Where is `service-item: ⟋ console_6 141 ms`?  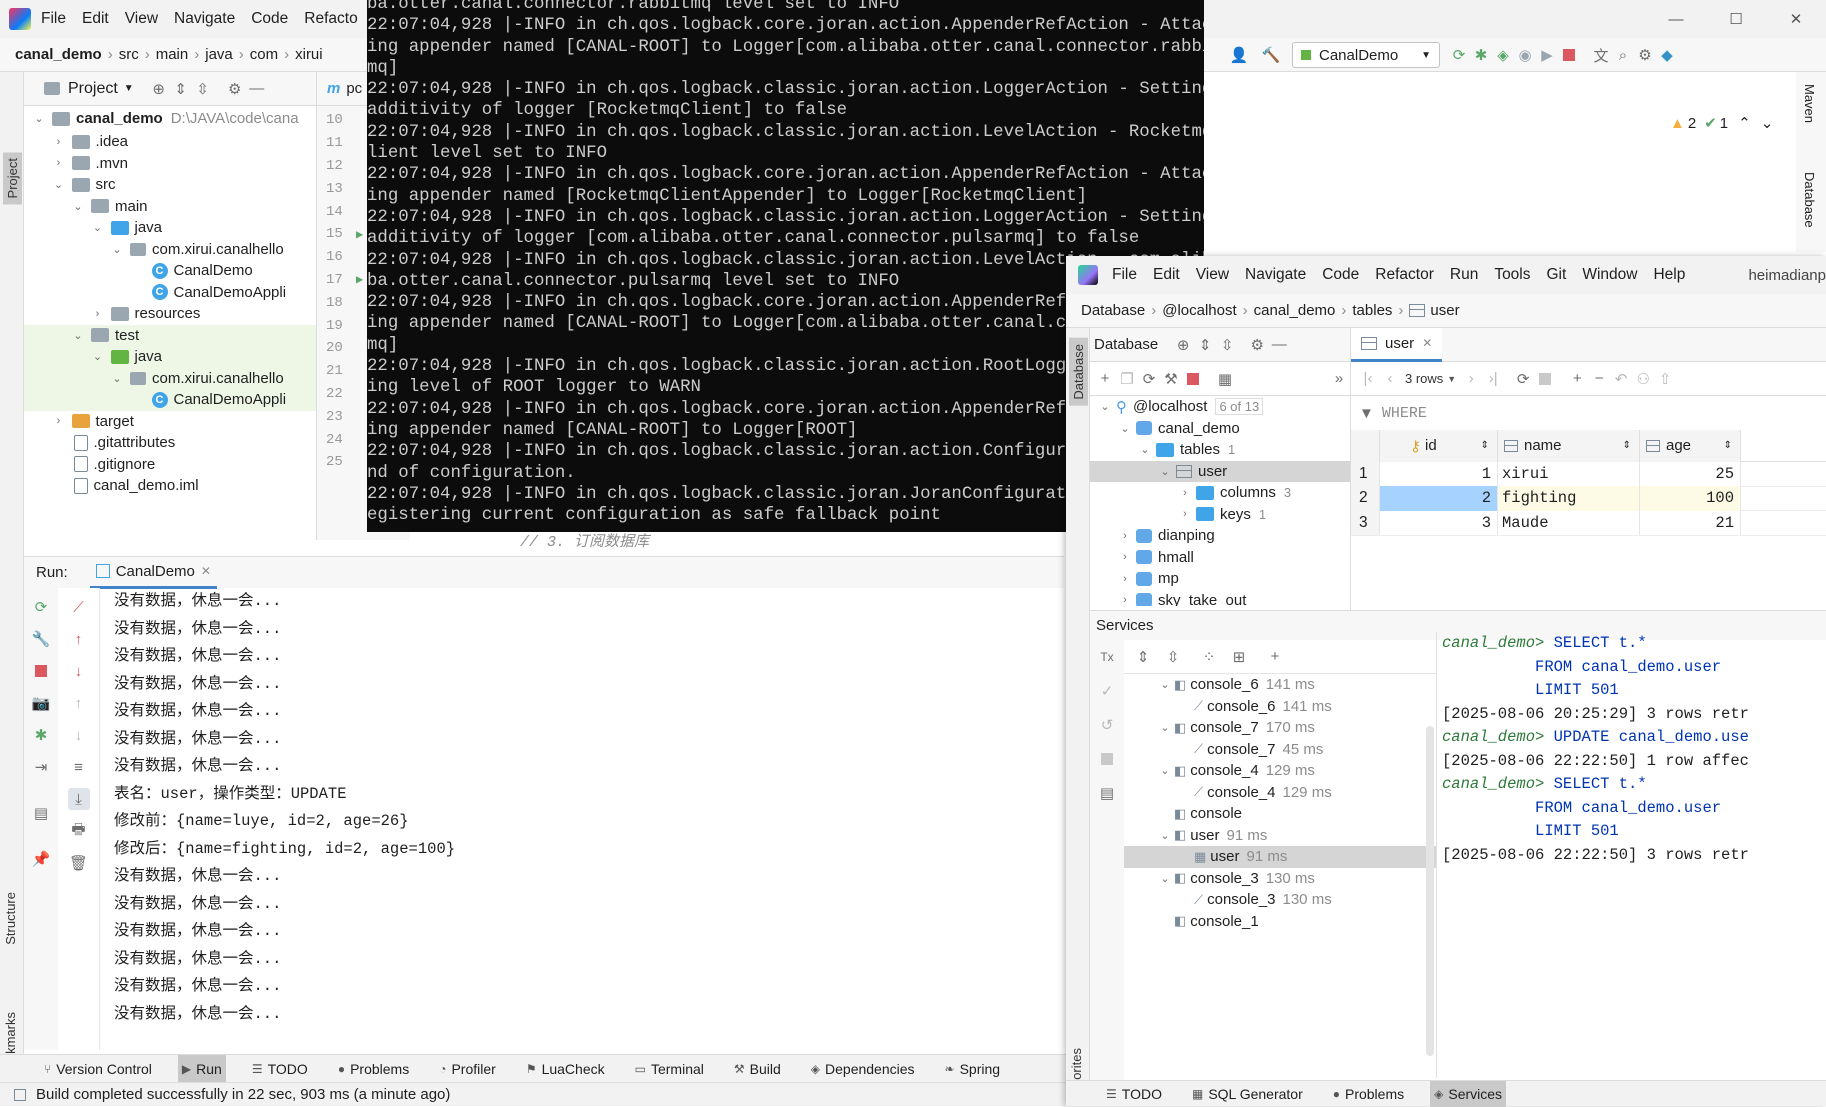
service-item: ⟋ console_6 141 ms is located at coordinates (1280, 707).